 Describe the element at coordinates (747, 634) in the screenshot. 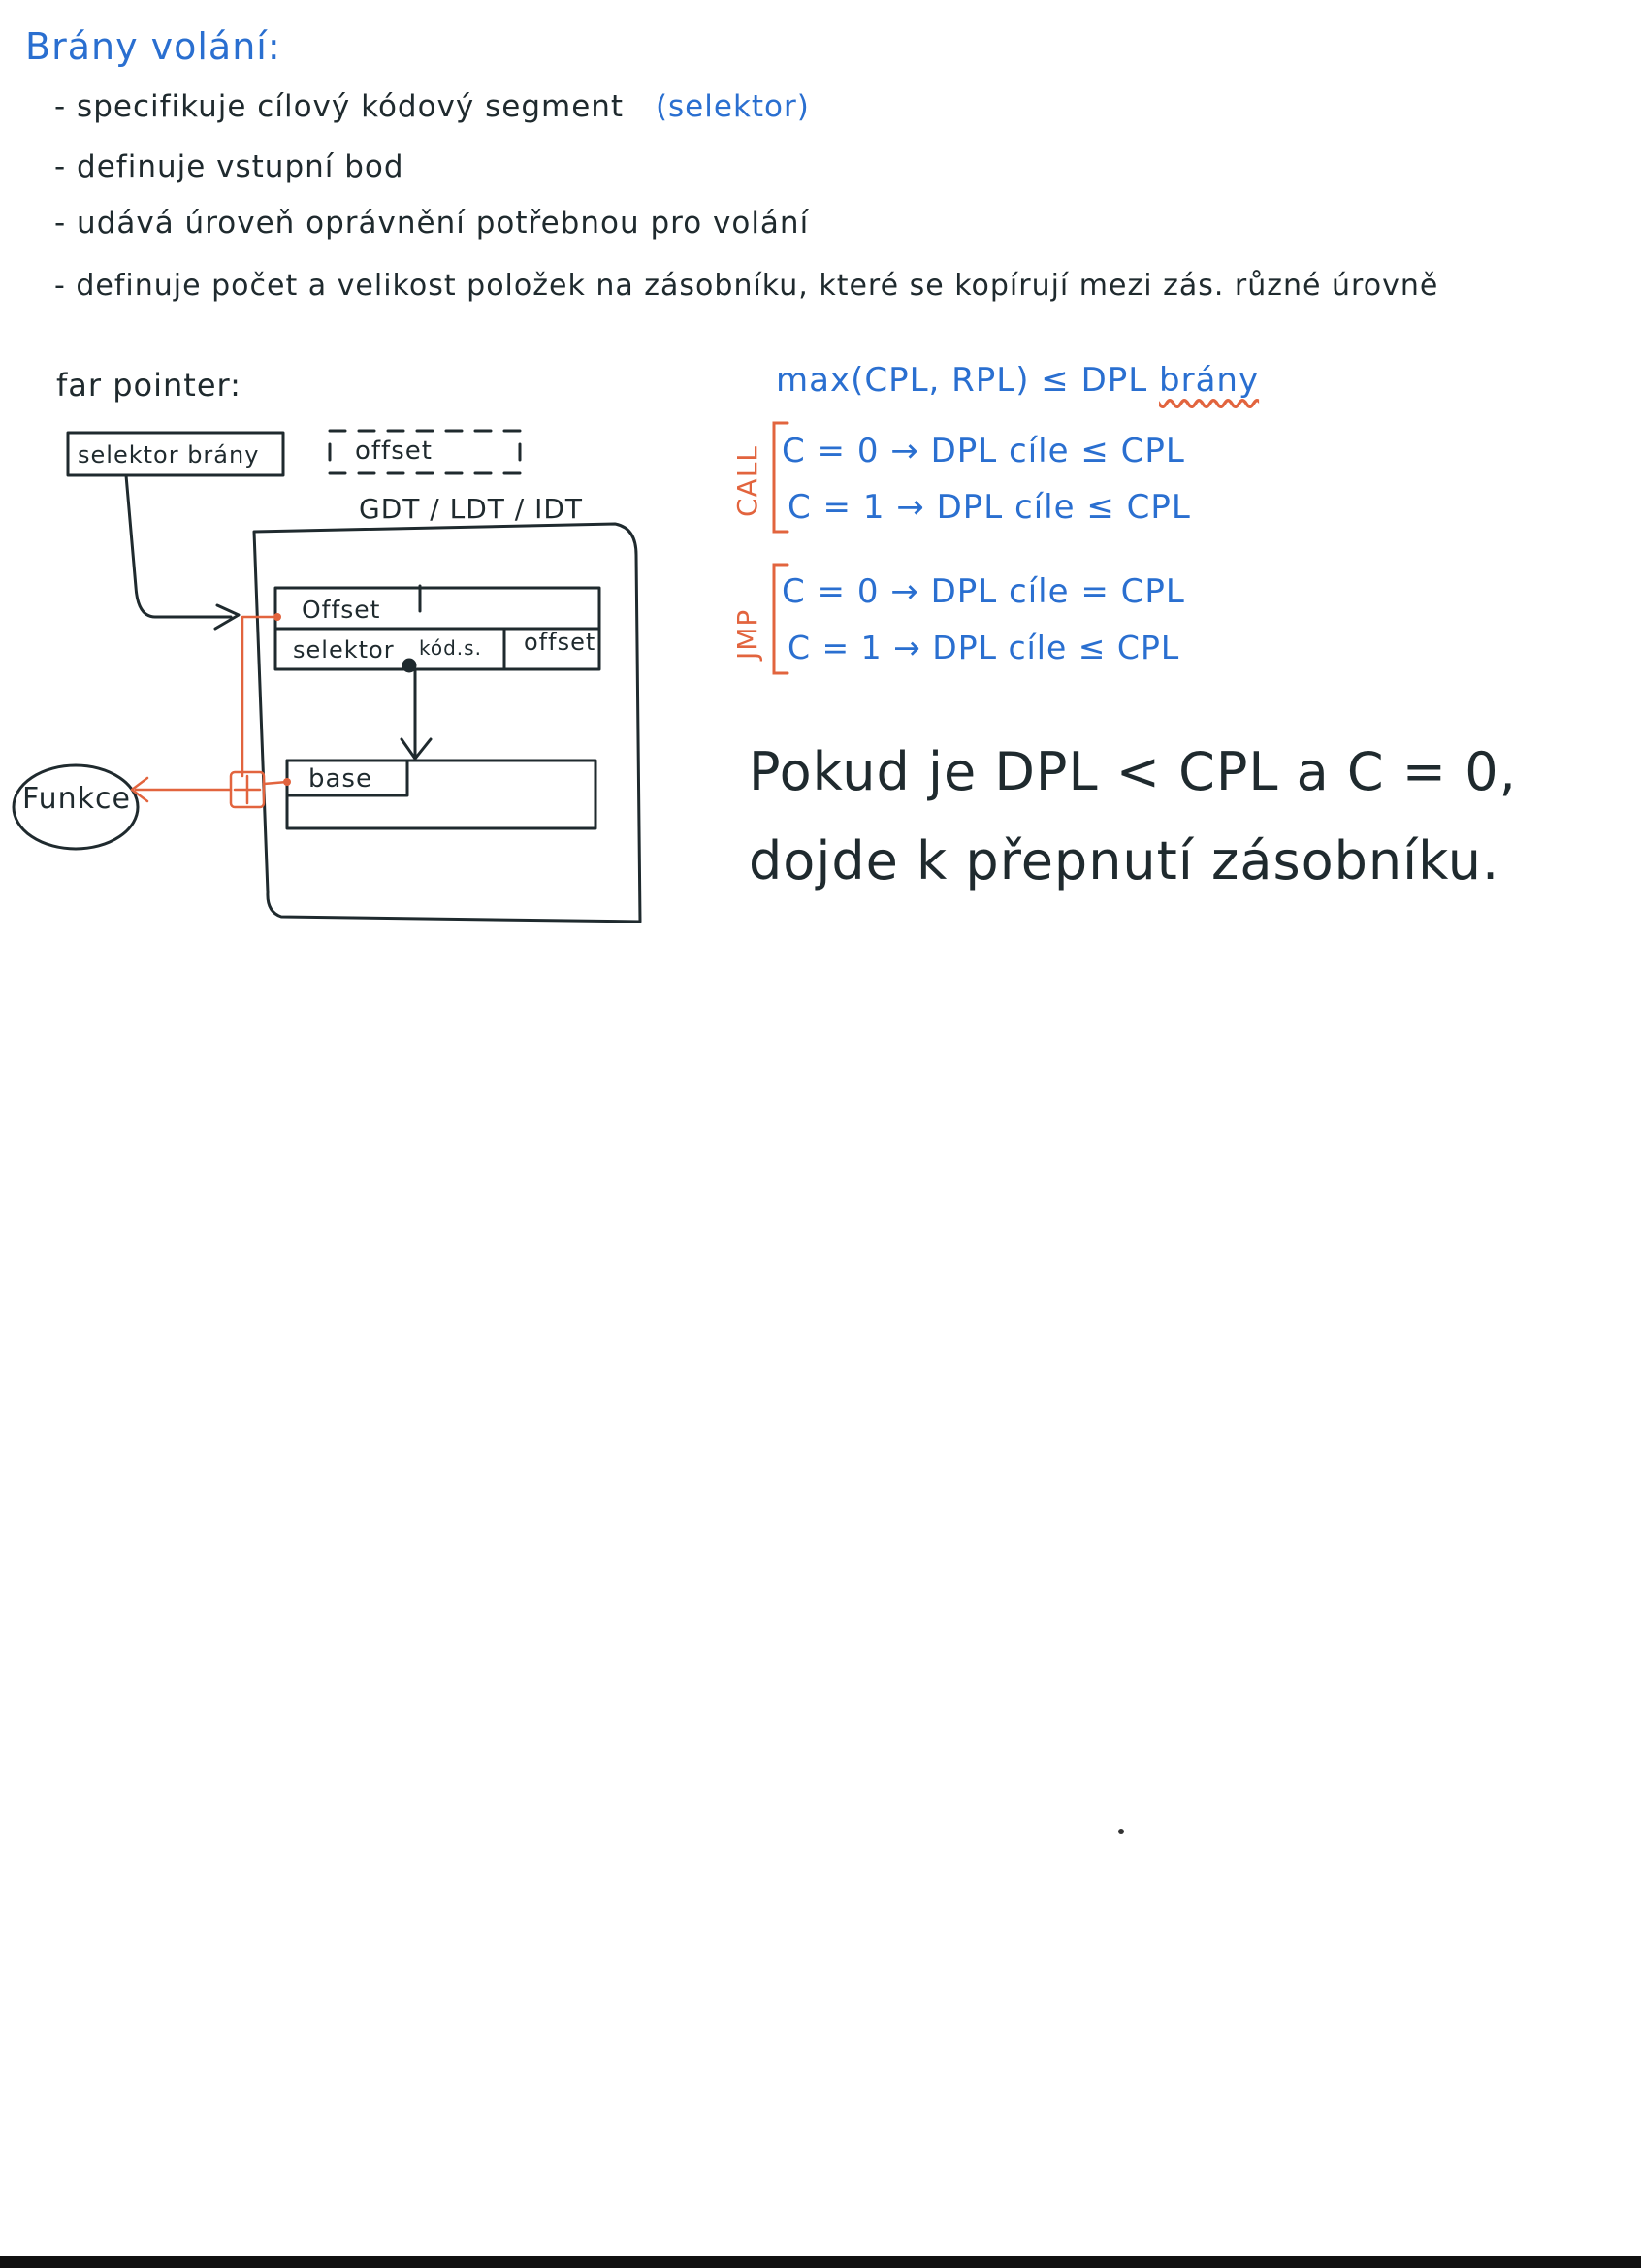

I see `jmp-group-label: JMP` at that location.